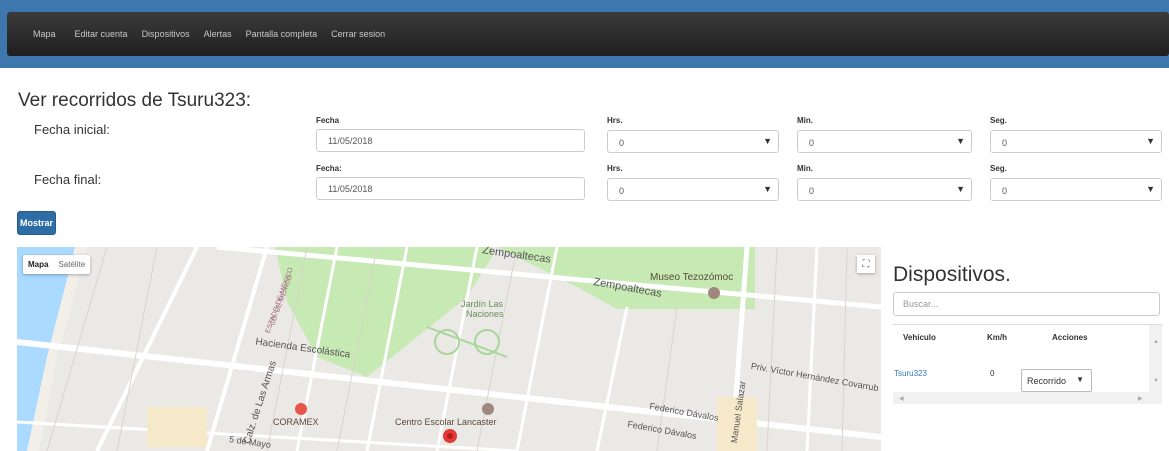 The width and height of the screenshot is (1169, 451). What do you see at coordinates (693, 141) in the screenshot?
I see `start-hrs-select: 0 ▼` at bounding box center [693, 141].